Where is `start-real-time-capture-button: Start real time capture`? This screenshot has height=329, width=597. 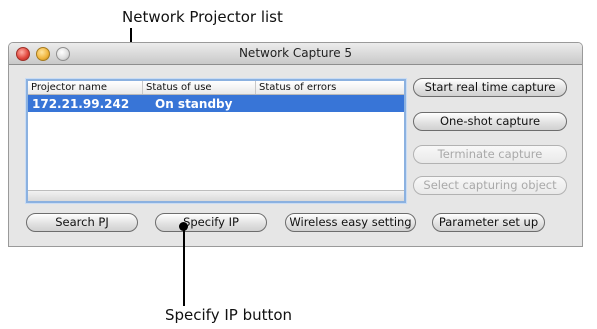 start-real-time-capture-button: Start real time capture is located at coordinates (490, 87).